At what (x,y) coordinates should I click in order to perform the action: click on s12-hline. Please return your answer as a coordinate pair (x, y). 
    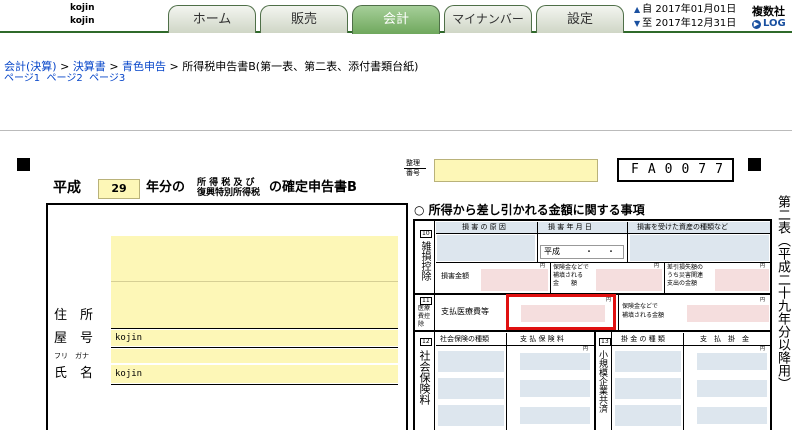
    Looking at the image, I should click on (515, 345).